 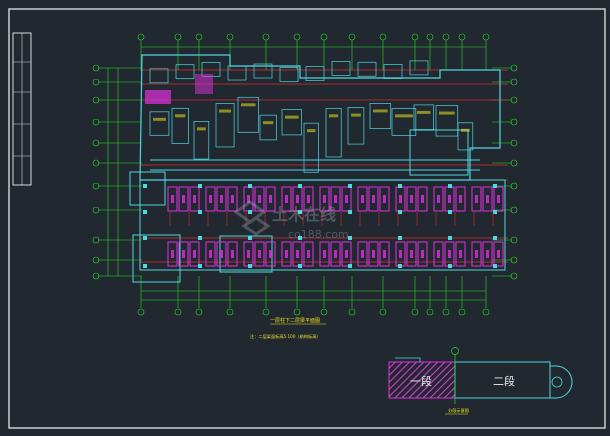 What do you see at coordinates (439, 152) in the screenshot?
I see `core-block` at bounding box center [439, 152].